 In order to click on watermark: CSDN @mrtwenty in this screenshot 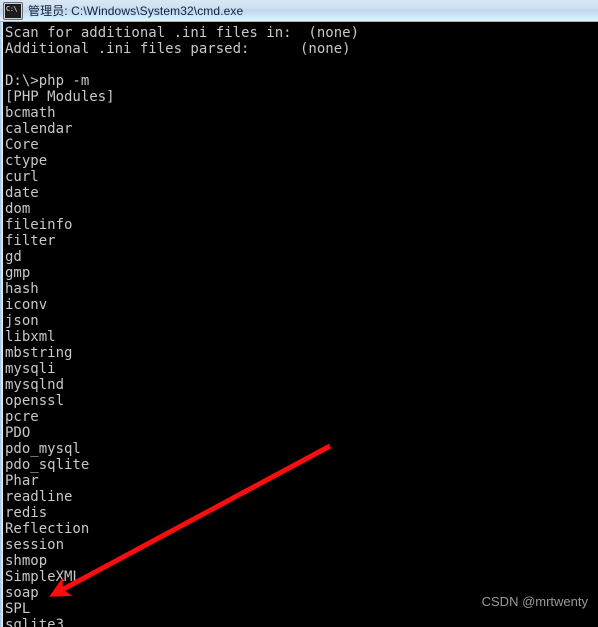, I will do `click(534, 601)`.